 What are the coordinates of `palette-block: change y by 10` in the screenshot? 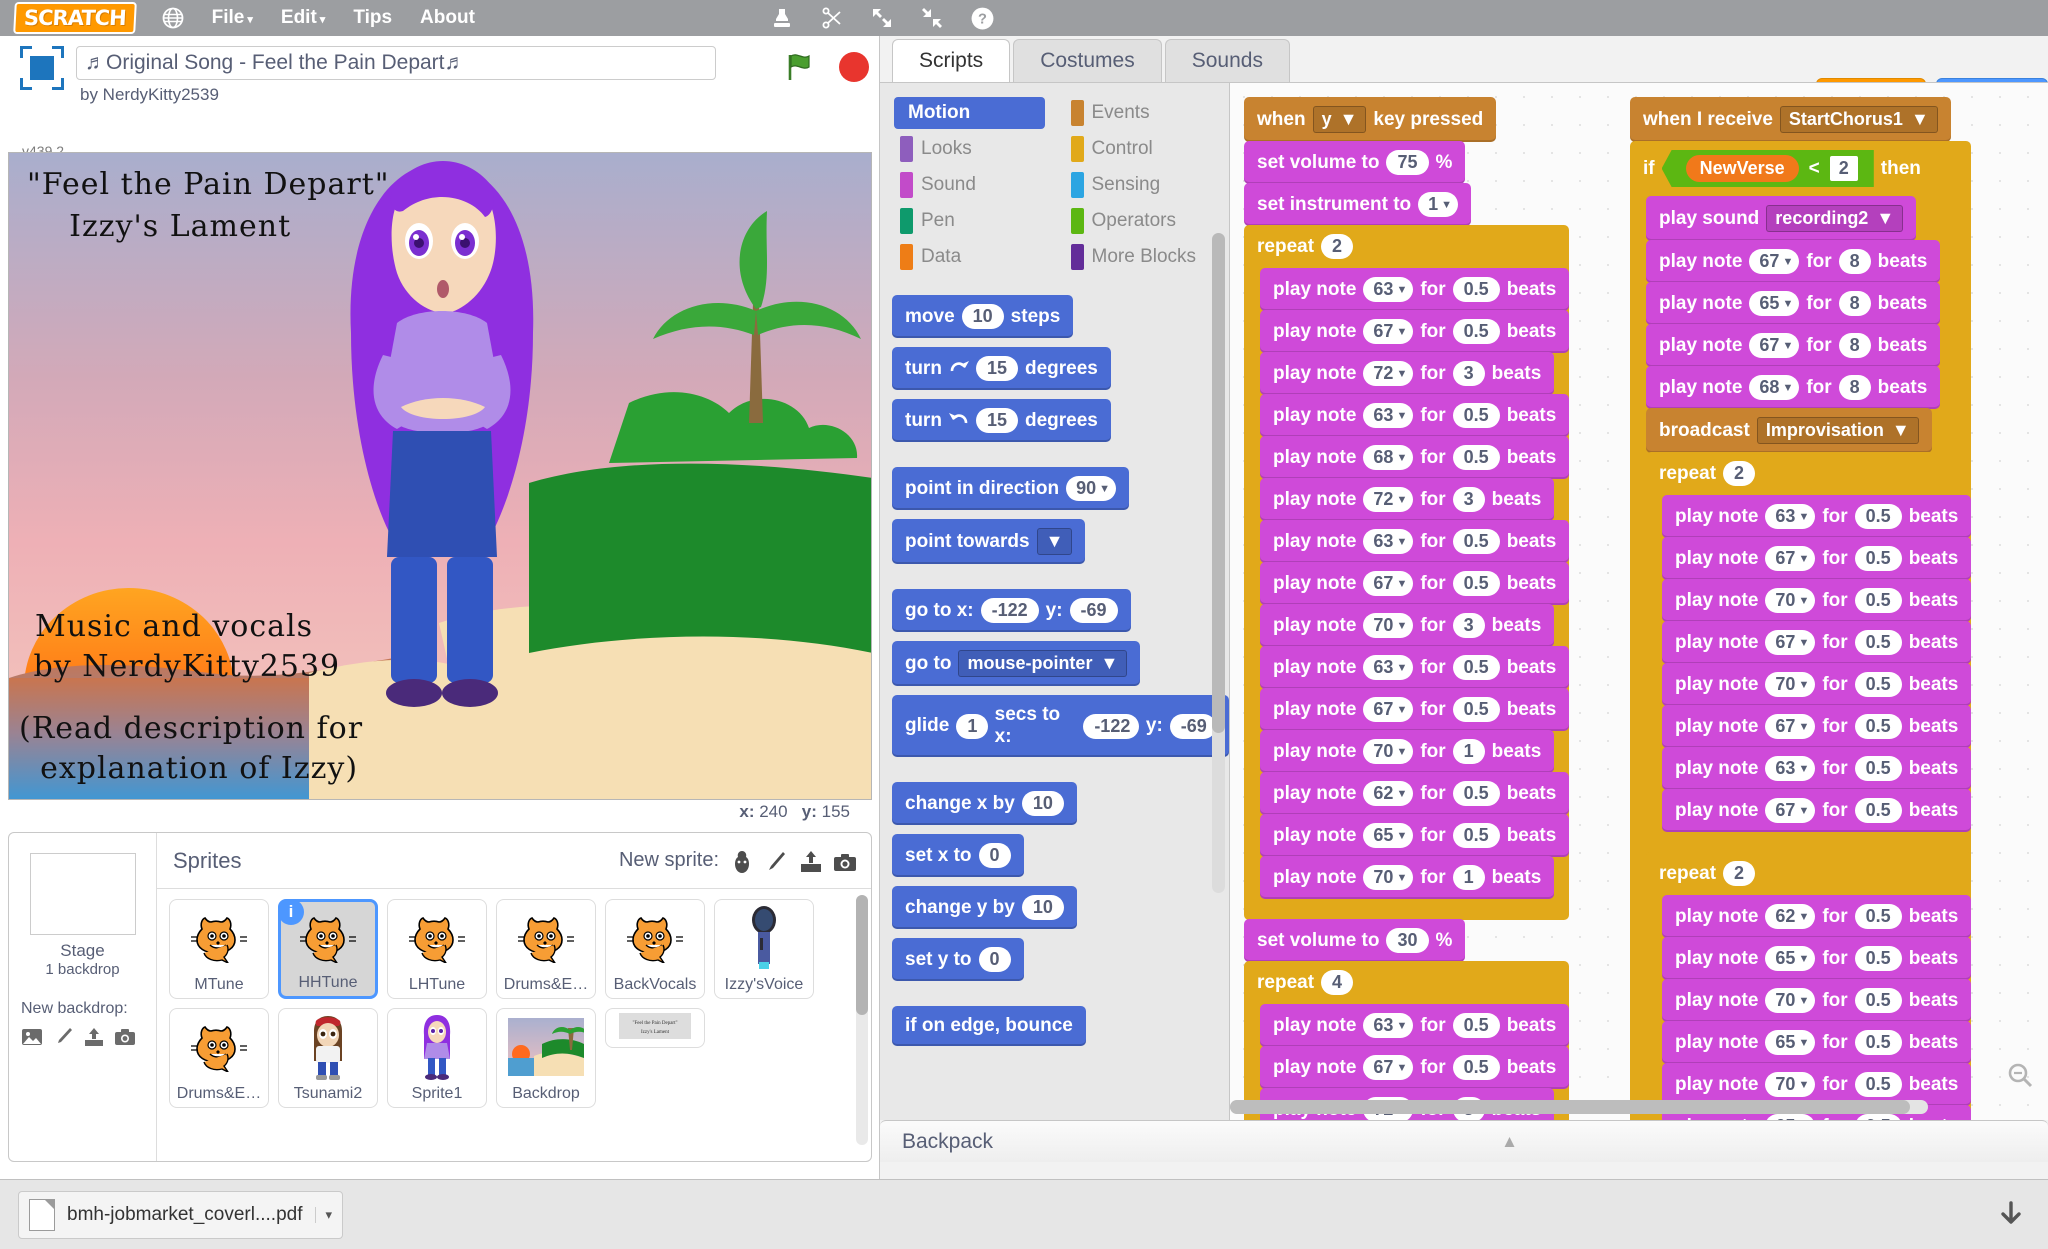 It's located at (984, 907).